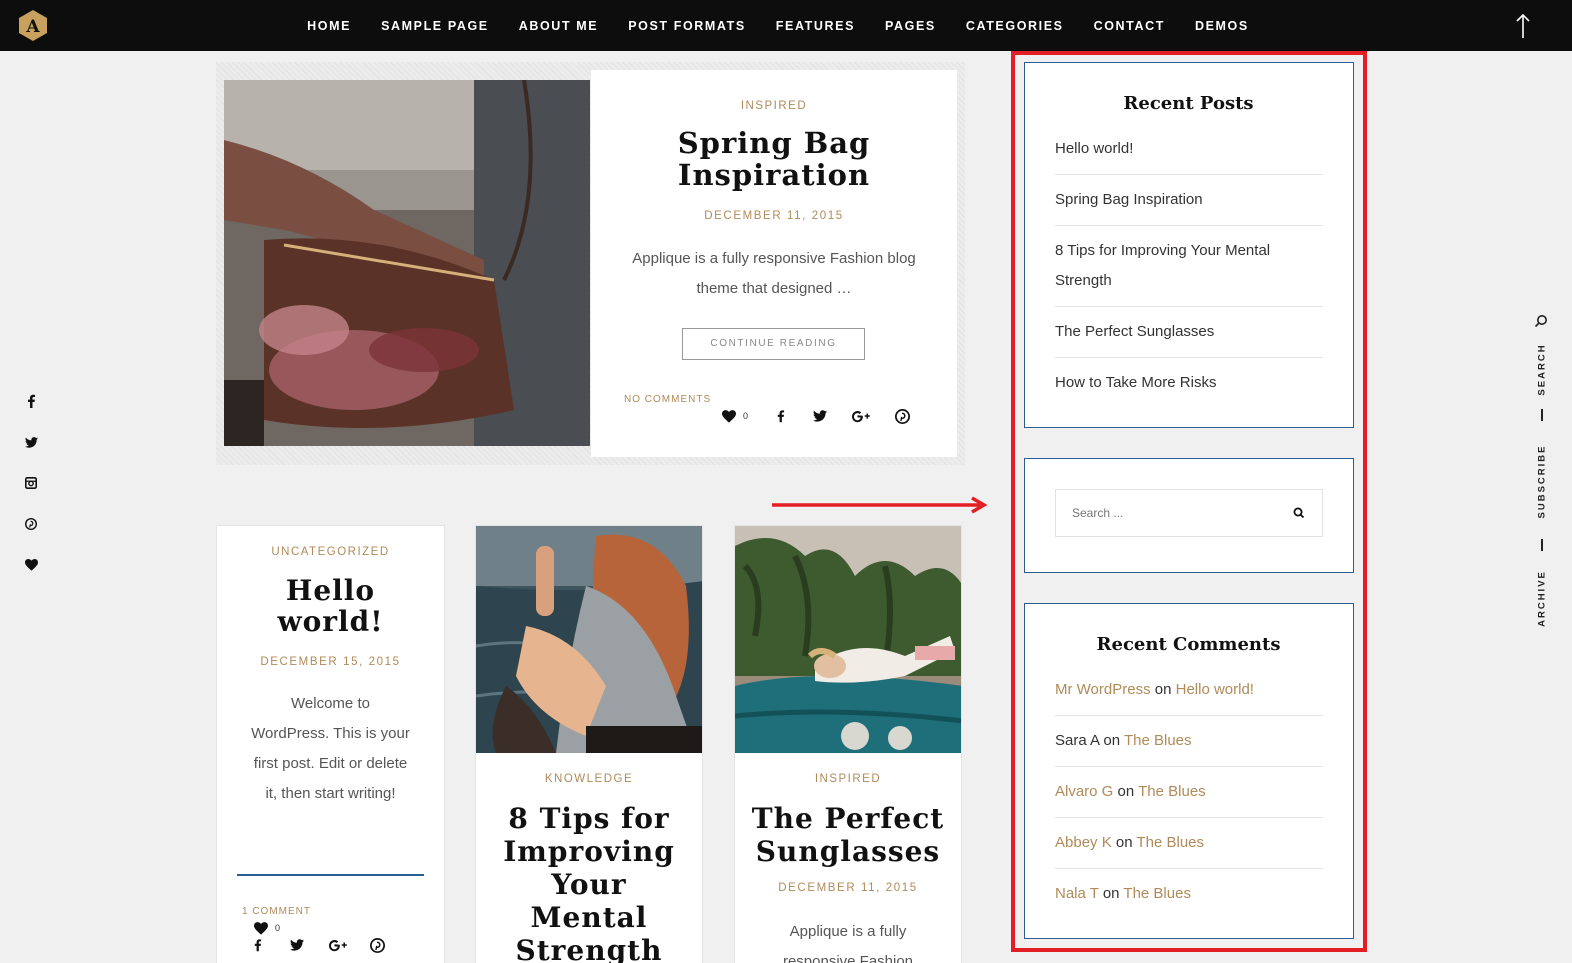 The width and height of the screenshot is (1572, 963). What do you see at coordinates (1188, 644) in the screenshot?
I see `widget-title: Recent Comments` at bounding box center [1188, 644].